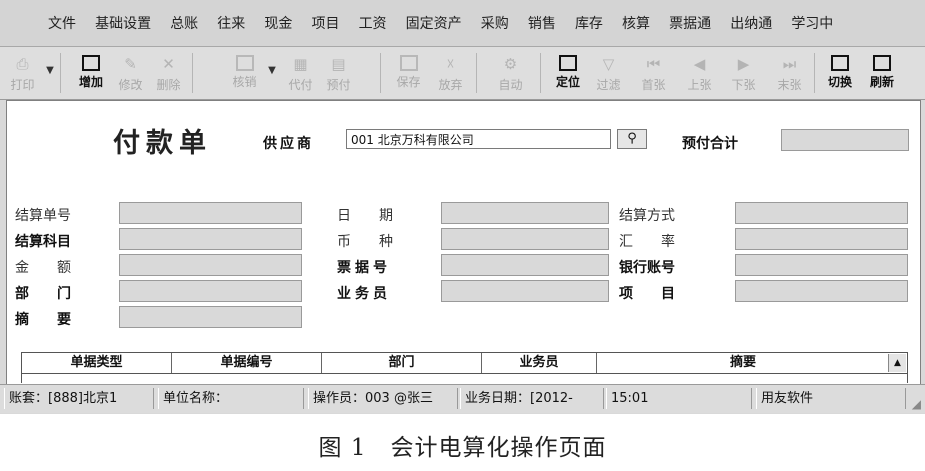 This screenshot has height=471, width=925. I want to click on menu-learning: 学习中, so click(812, 23).